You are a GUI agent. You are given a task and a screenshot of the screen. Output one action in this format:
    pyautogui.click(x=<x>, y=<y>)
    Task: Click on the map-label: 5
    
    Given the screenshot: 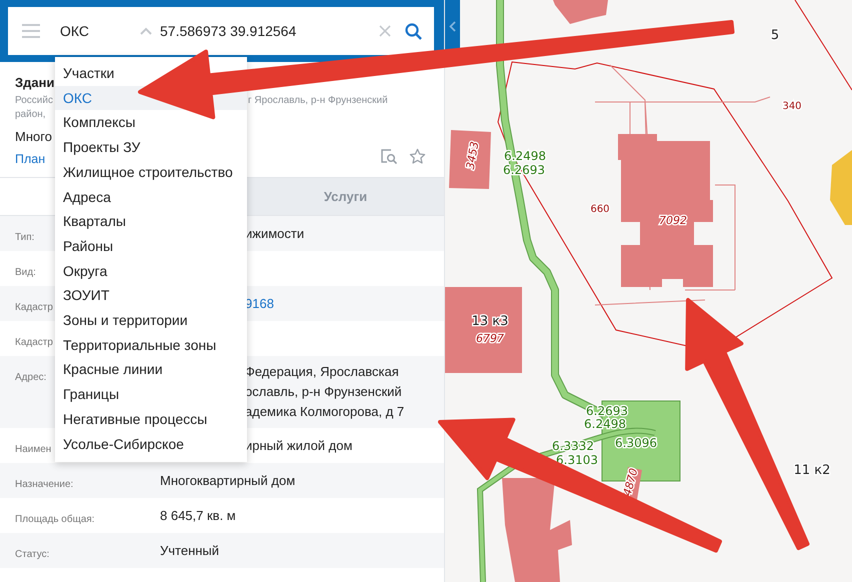 What is the action you would take?
    pyautogui.click(x=775, y=35)
    